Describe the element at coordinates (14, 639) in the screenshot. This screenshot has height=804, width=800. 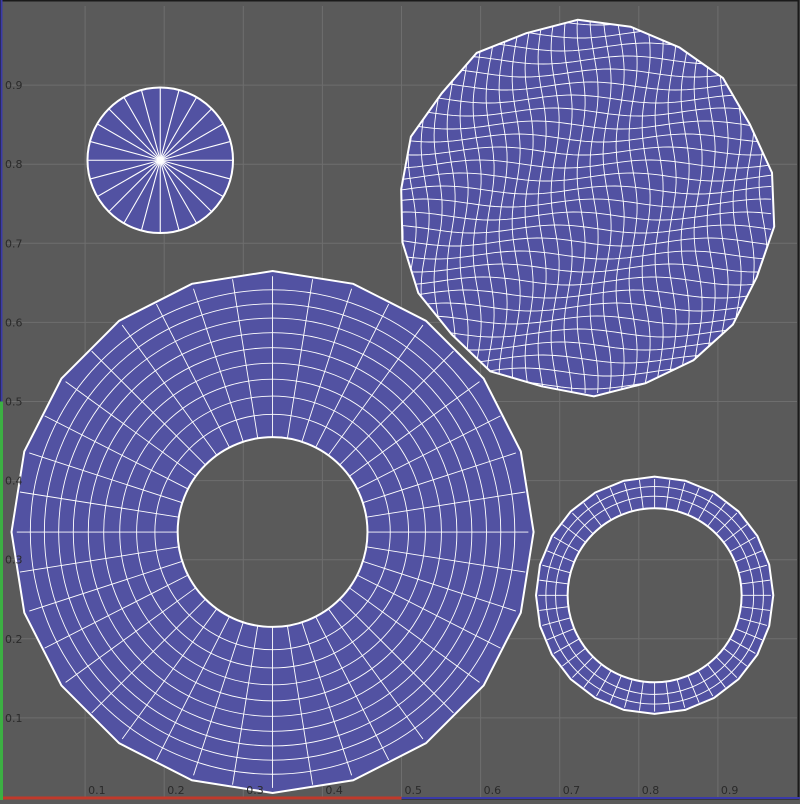
I see `v-tick-label: 0.2` at that location.